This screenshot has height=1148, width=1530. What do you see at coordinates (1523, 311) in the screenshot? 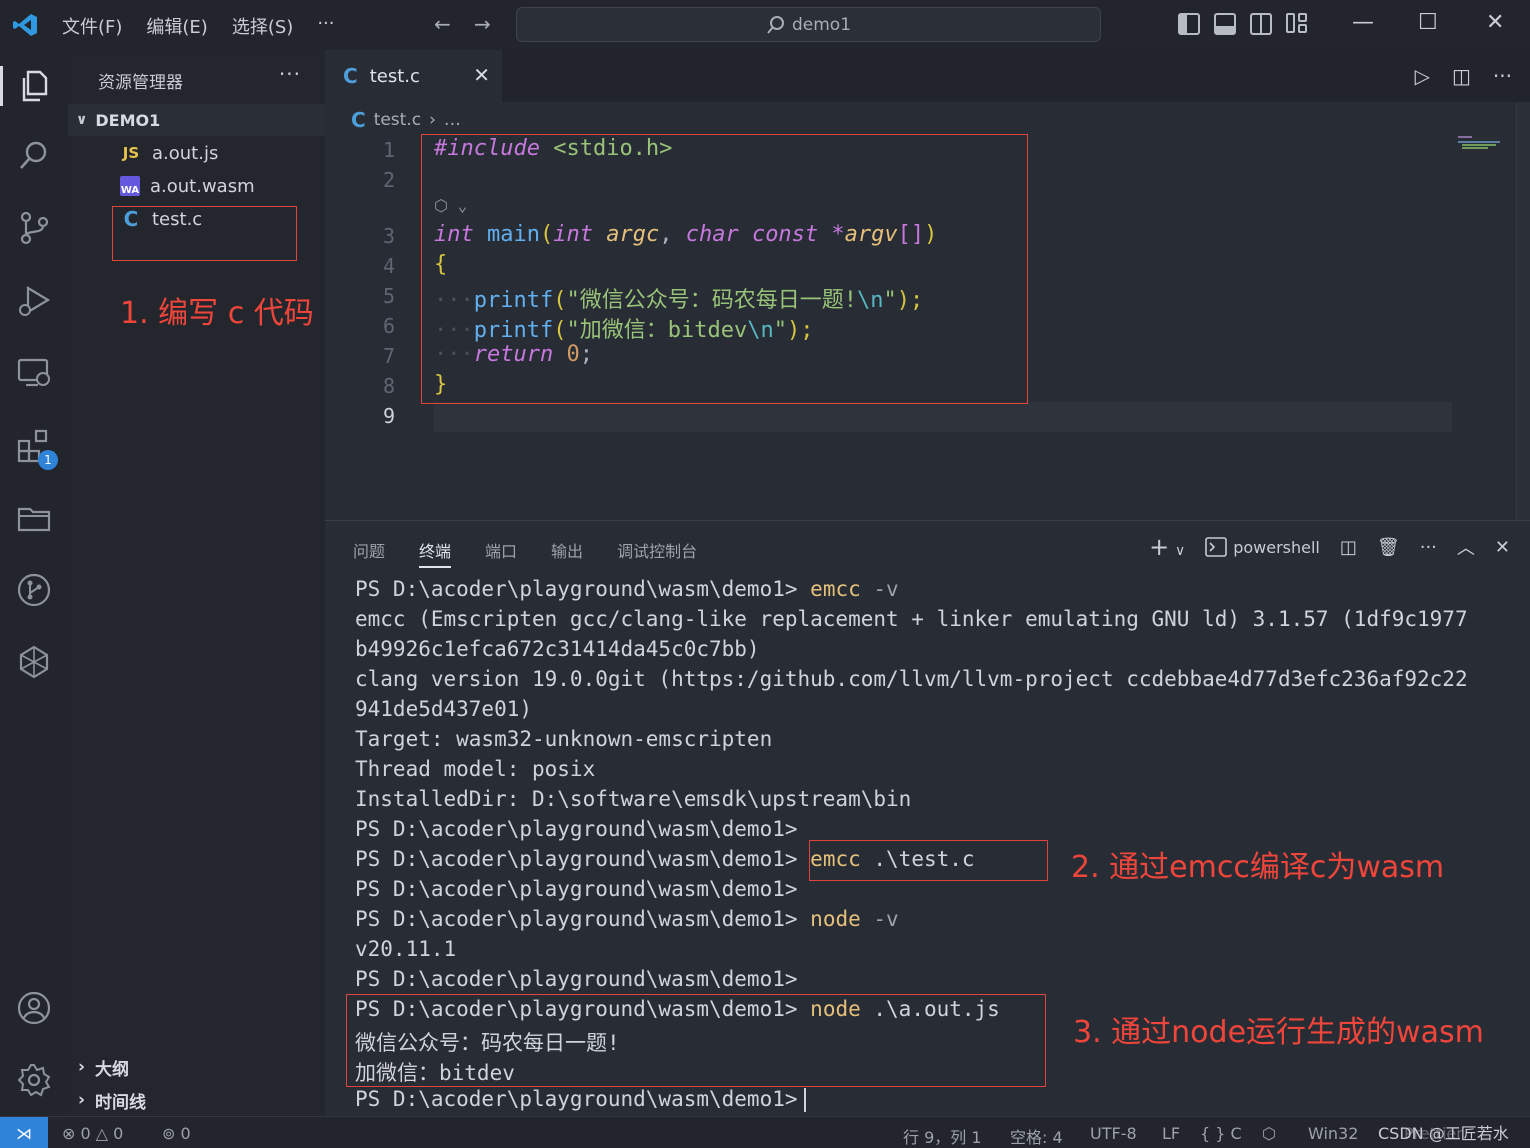
I see `editor-scrollbar` at bounding box center [1523, 311].